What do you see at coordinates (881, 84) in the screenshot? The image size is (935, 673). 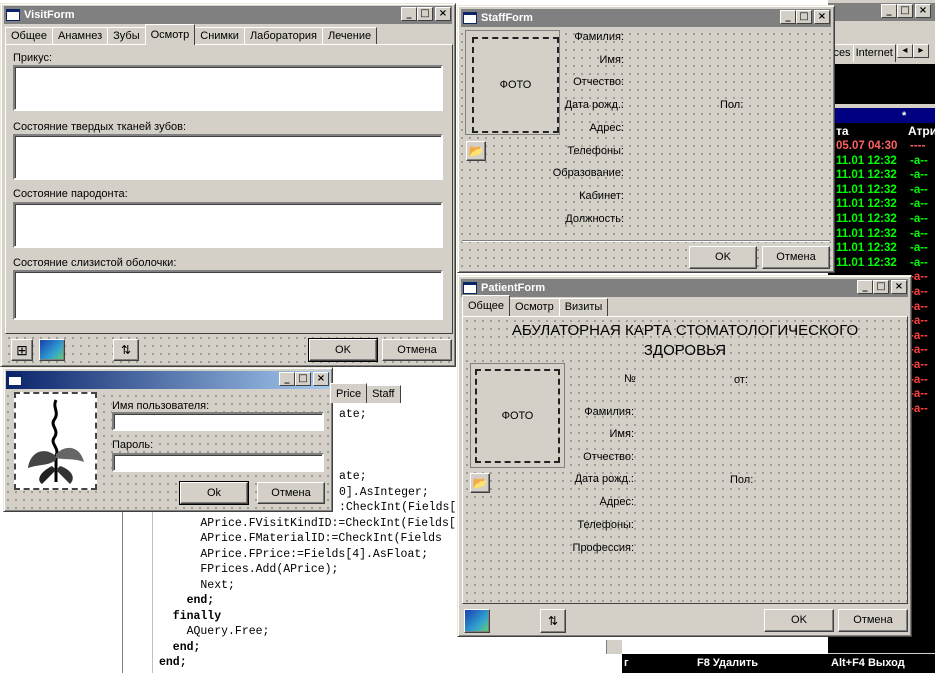 I see `fm-panel` at bounding box center [881, 84].